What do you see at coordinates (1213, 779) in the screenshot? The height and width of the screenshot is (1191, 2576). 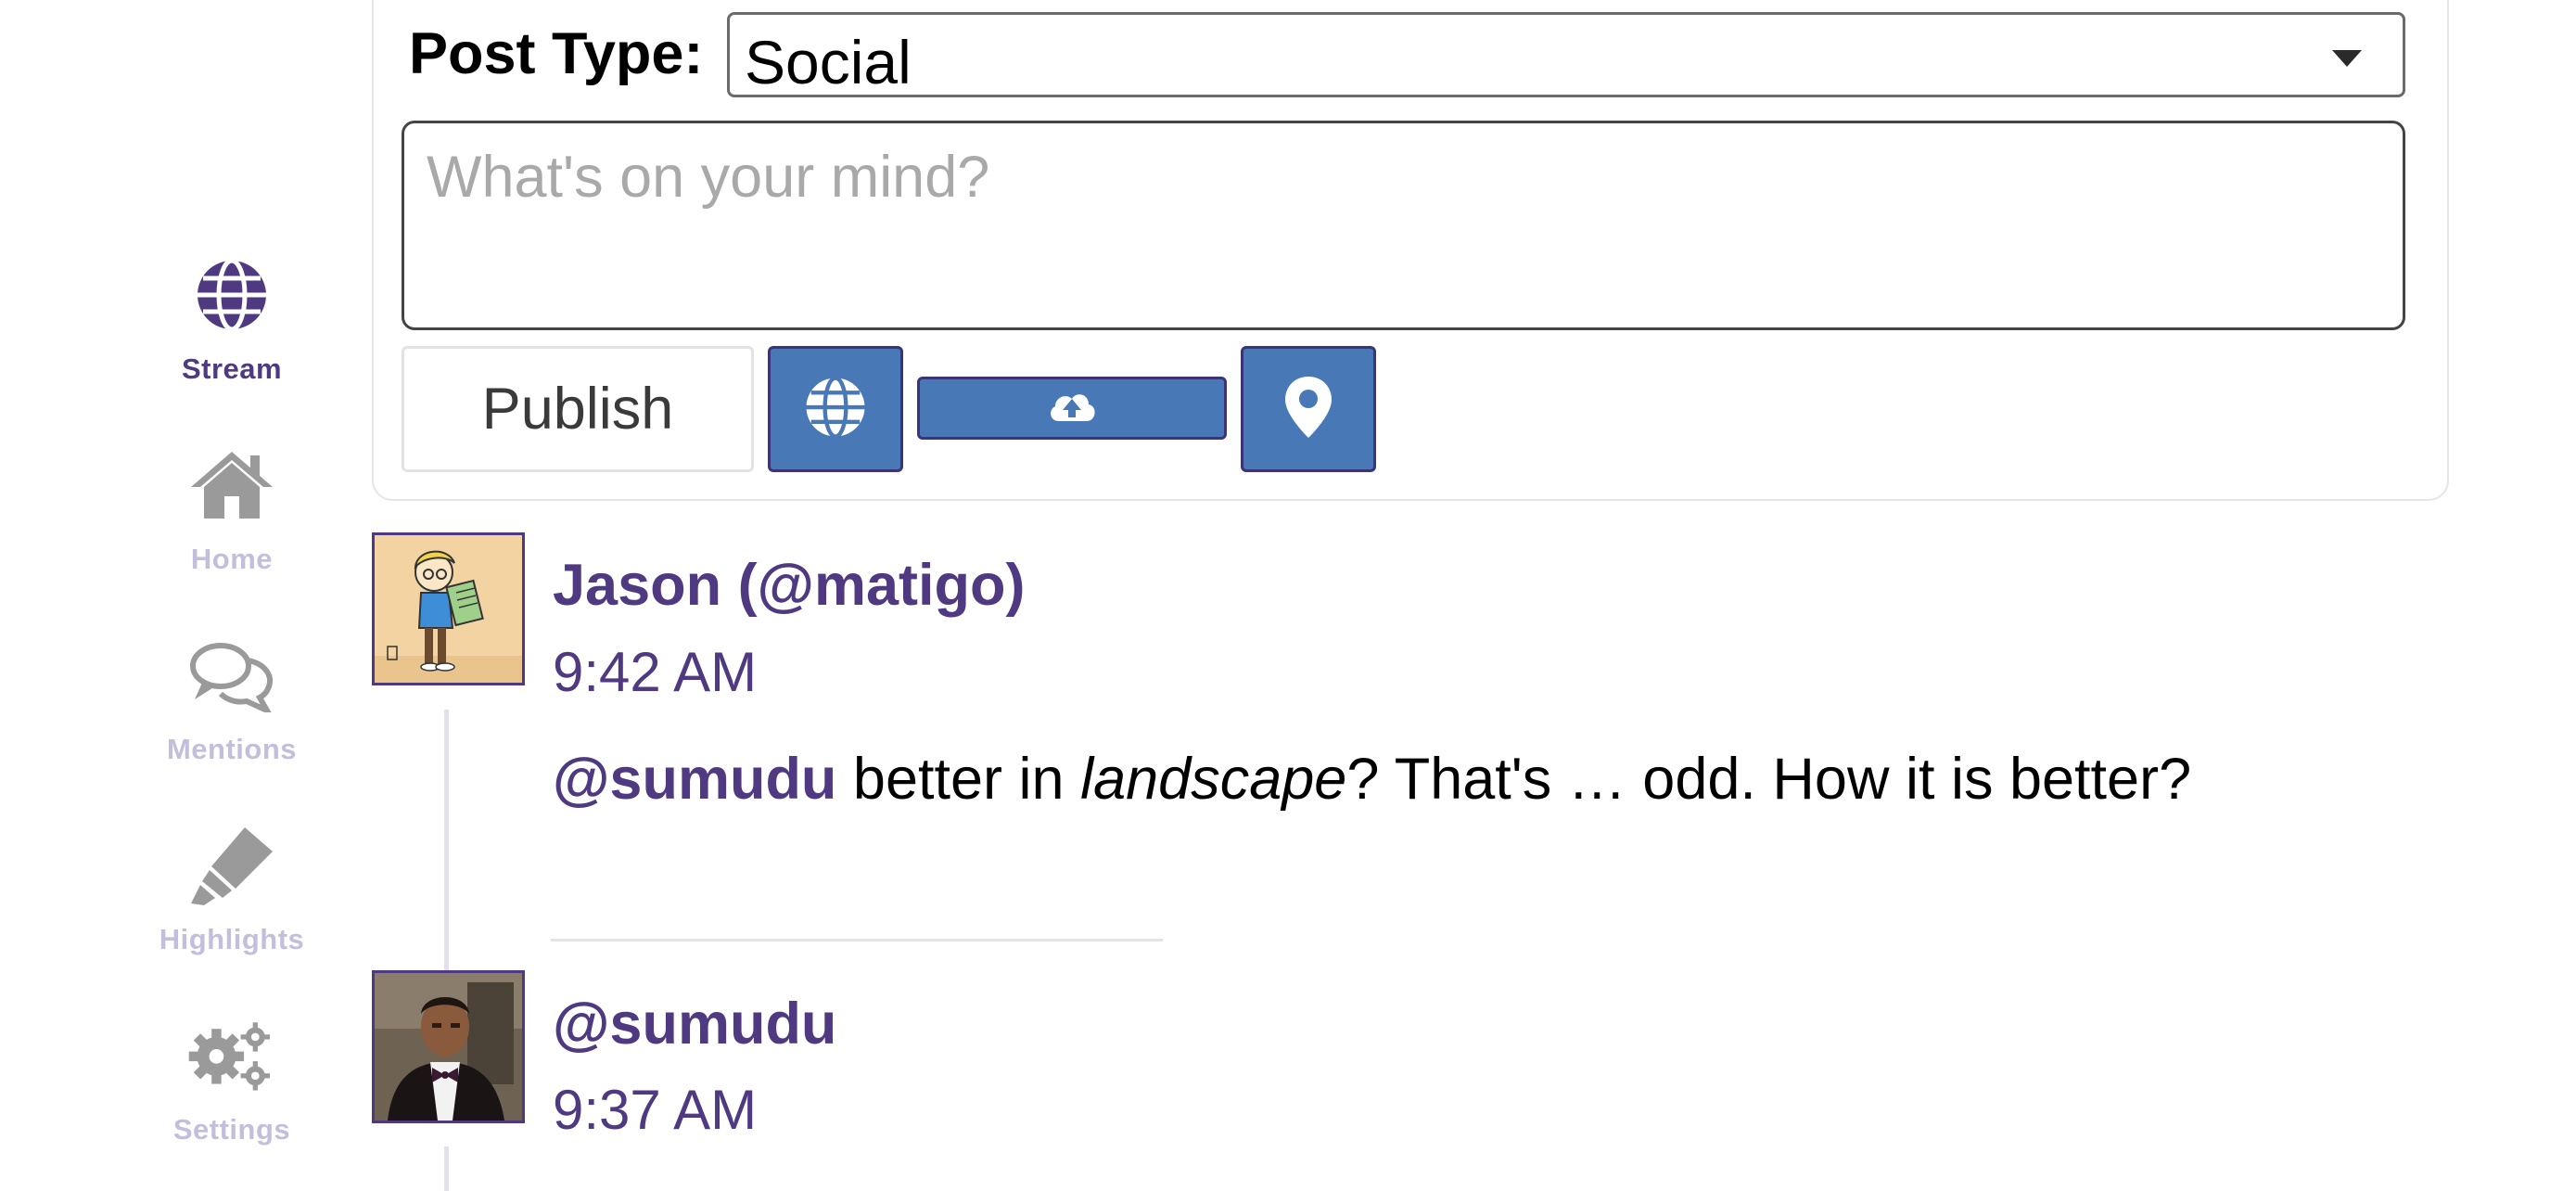 I see `post-text-emphasis: landscape` at bounding box center [1213, 779].